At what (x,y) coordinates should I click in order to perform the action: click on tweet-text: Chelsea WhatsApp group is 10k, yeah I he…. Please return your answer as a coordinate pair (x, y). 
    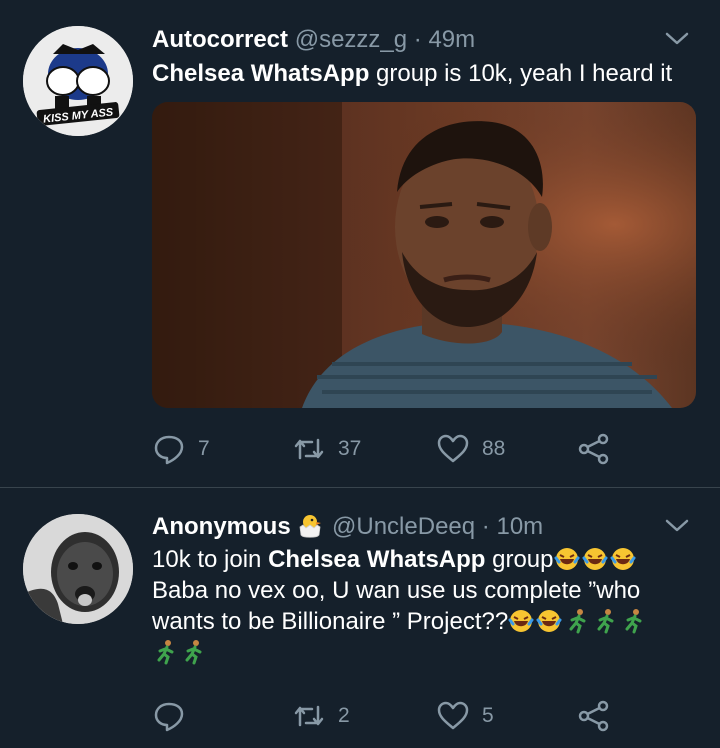
    Looking at the image, I should click on (426, 73).